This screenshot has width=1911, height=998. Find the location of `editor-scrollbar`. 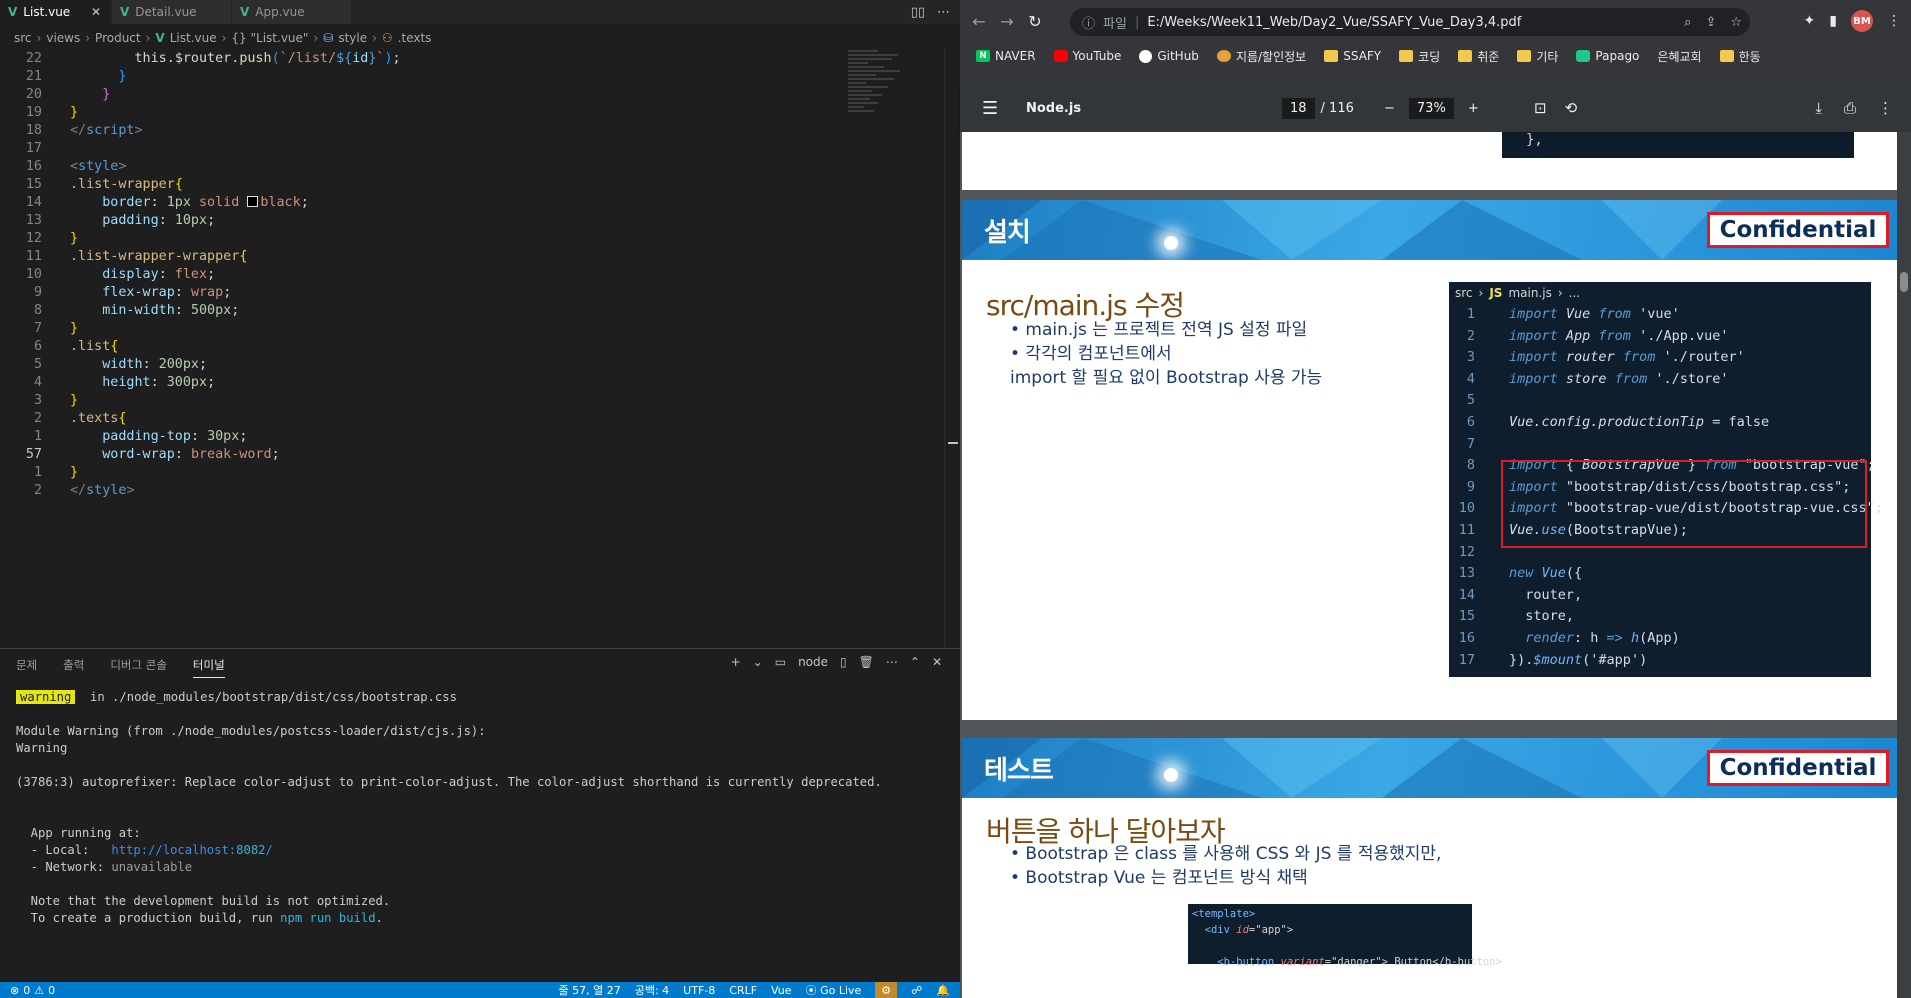

editor-scrollbar is located at coordinates (951, 348).